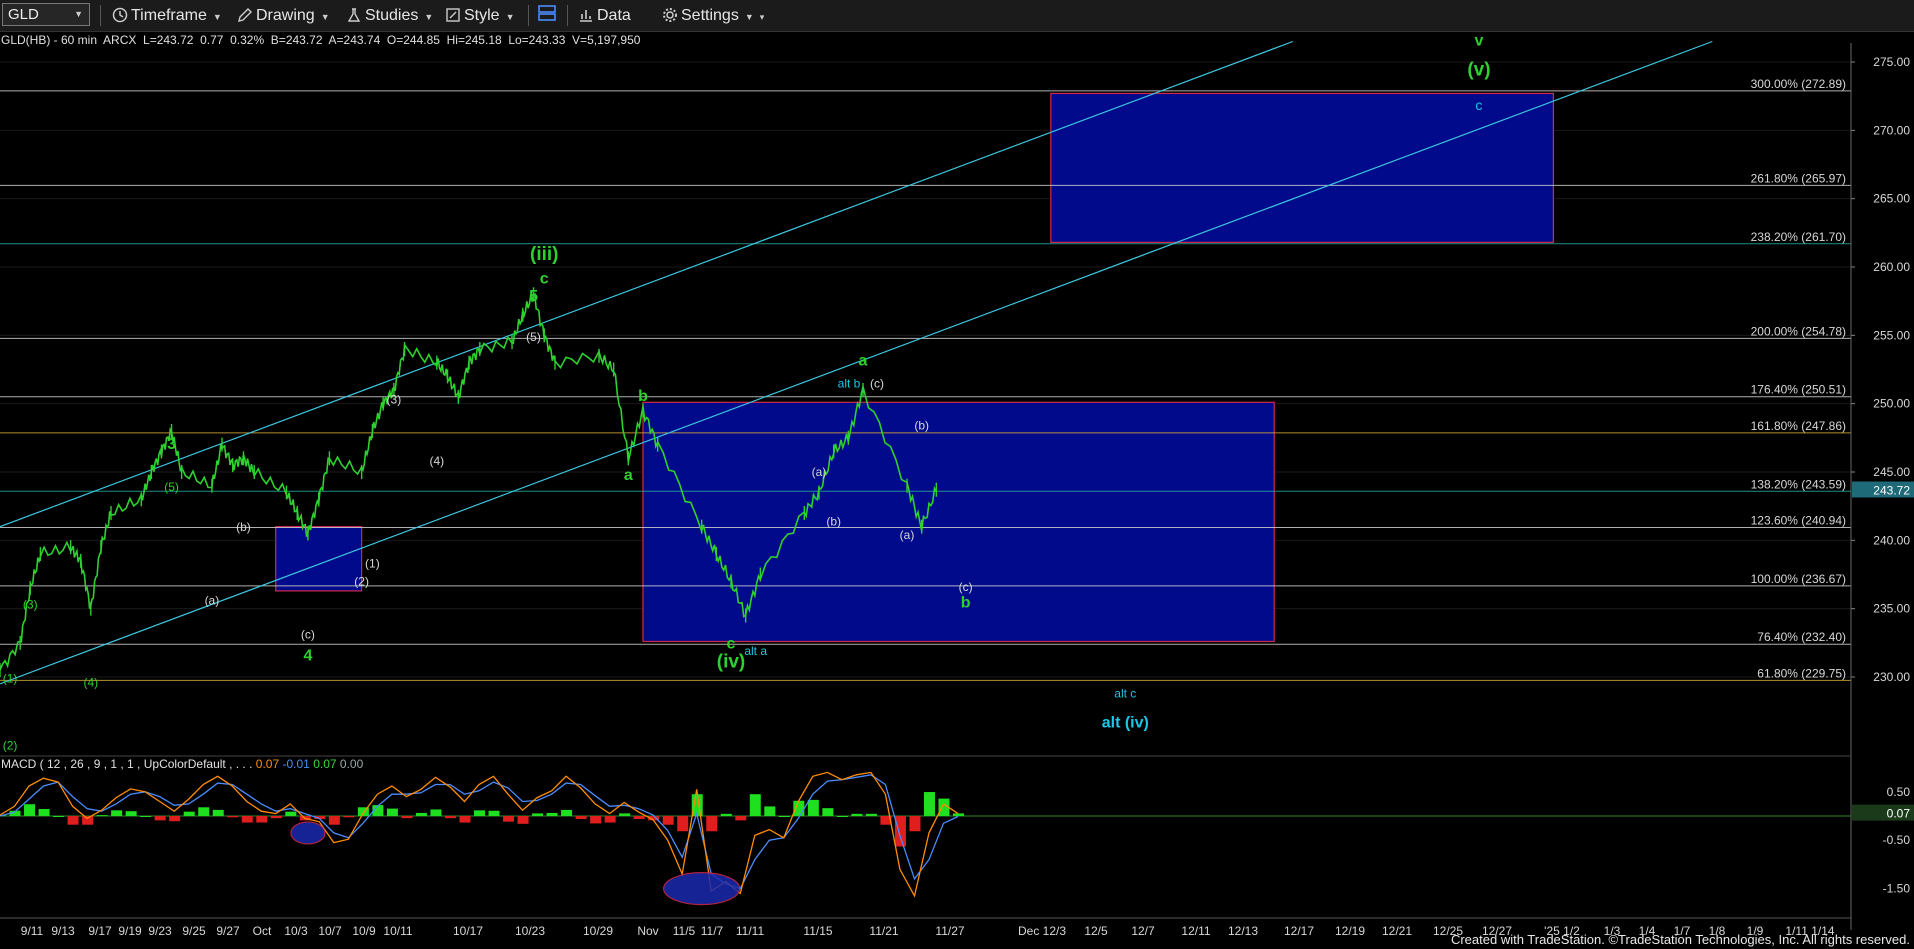  What do you see at coordinates (63, 931) in the screenshot?
I see `date-tick-label: 9/13` at bounding box center [63, 931].